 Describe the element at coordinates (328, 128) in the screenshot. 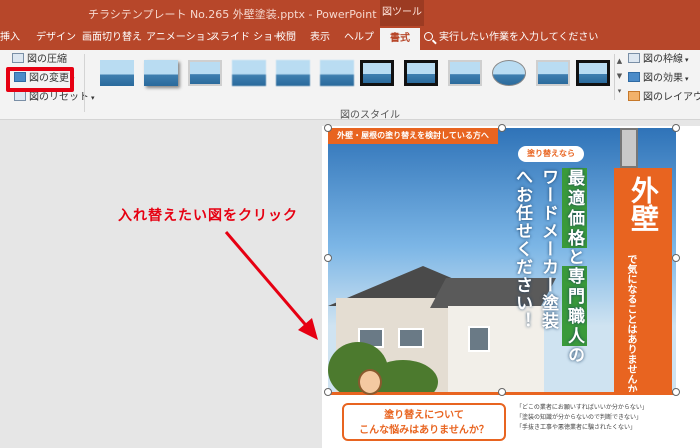

I see `resize-handle-nw` at that location.